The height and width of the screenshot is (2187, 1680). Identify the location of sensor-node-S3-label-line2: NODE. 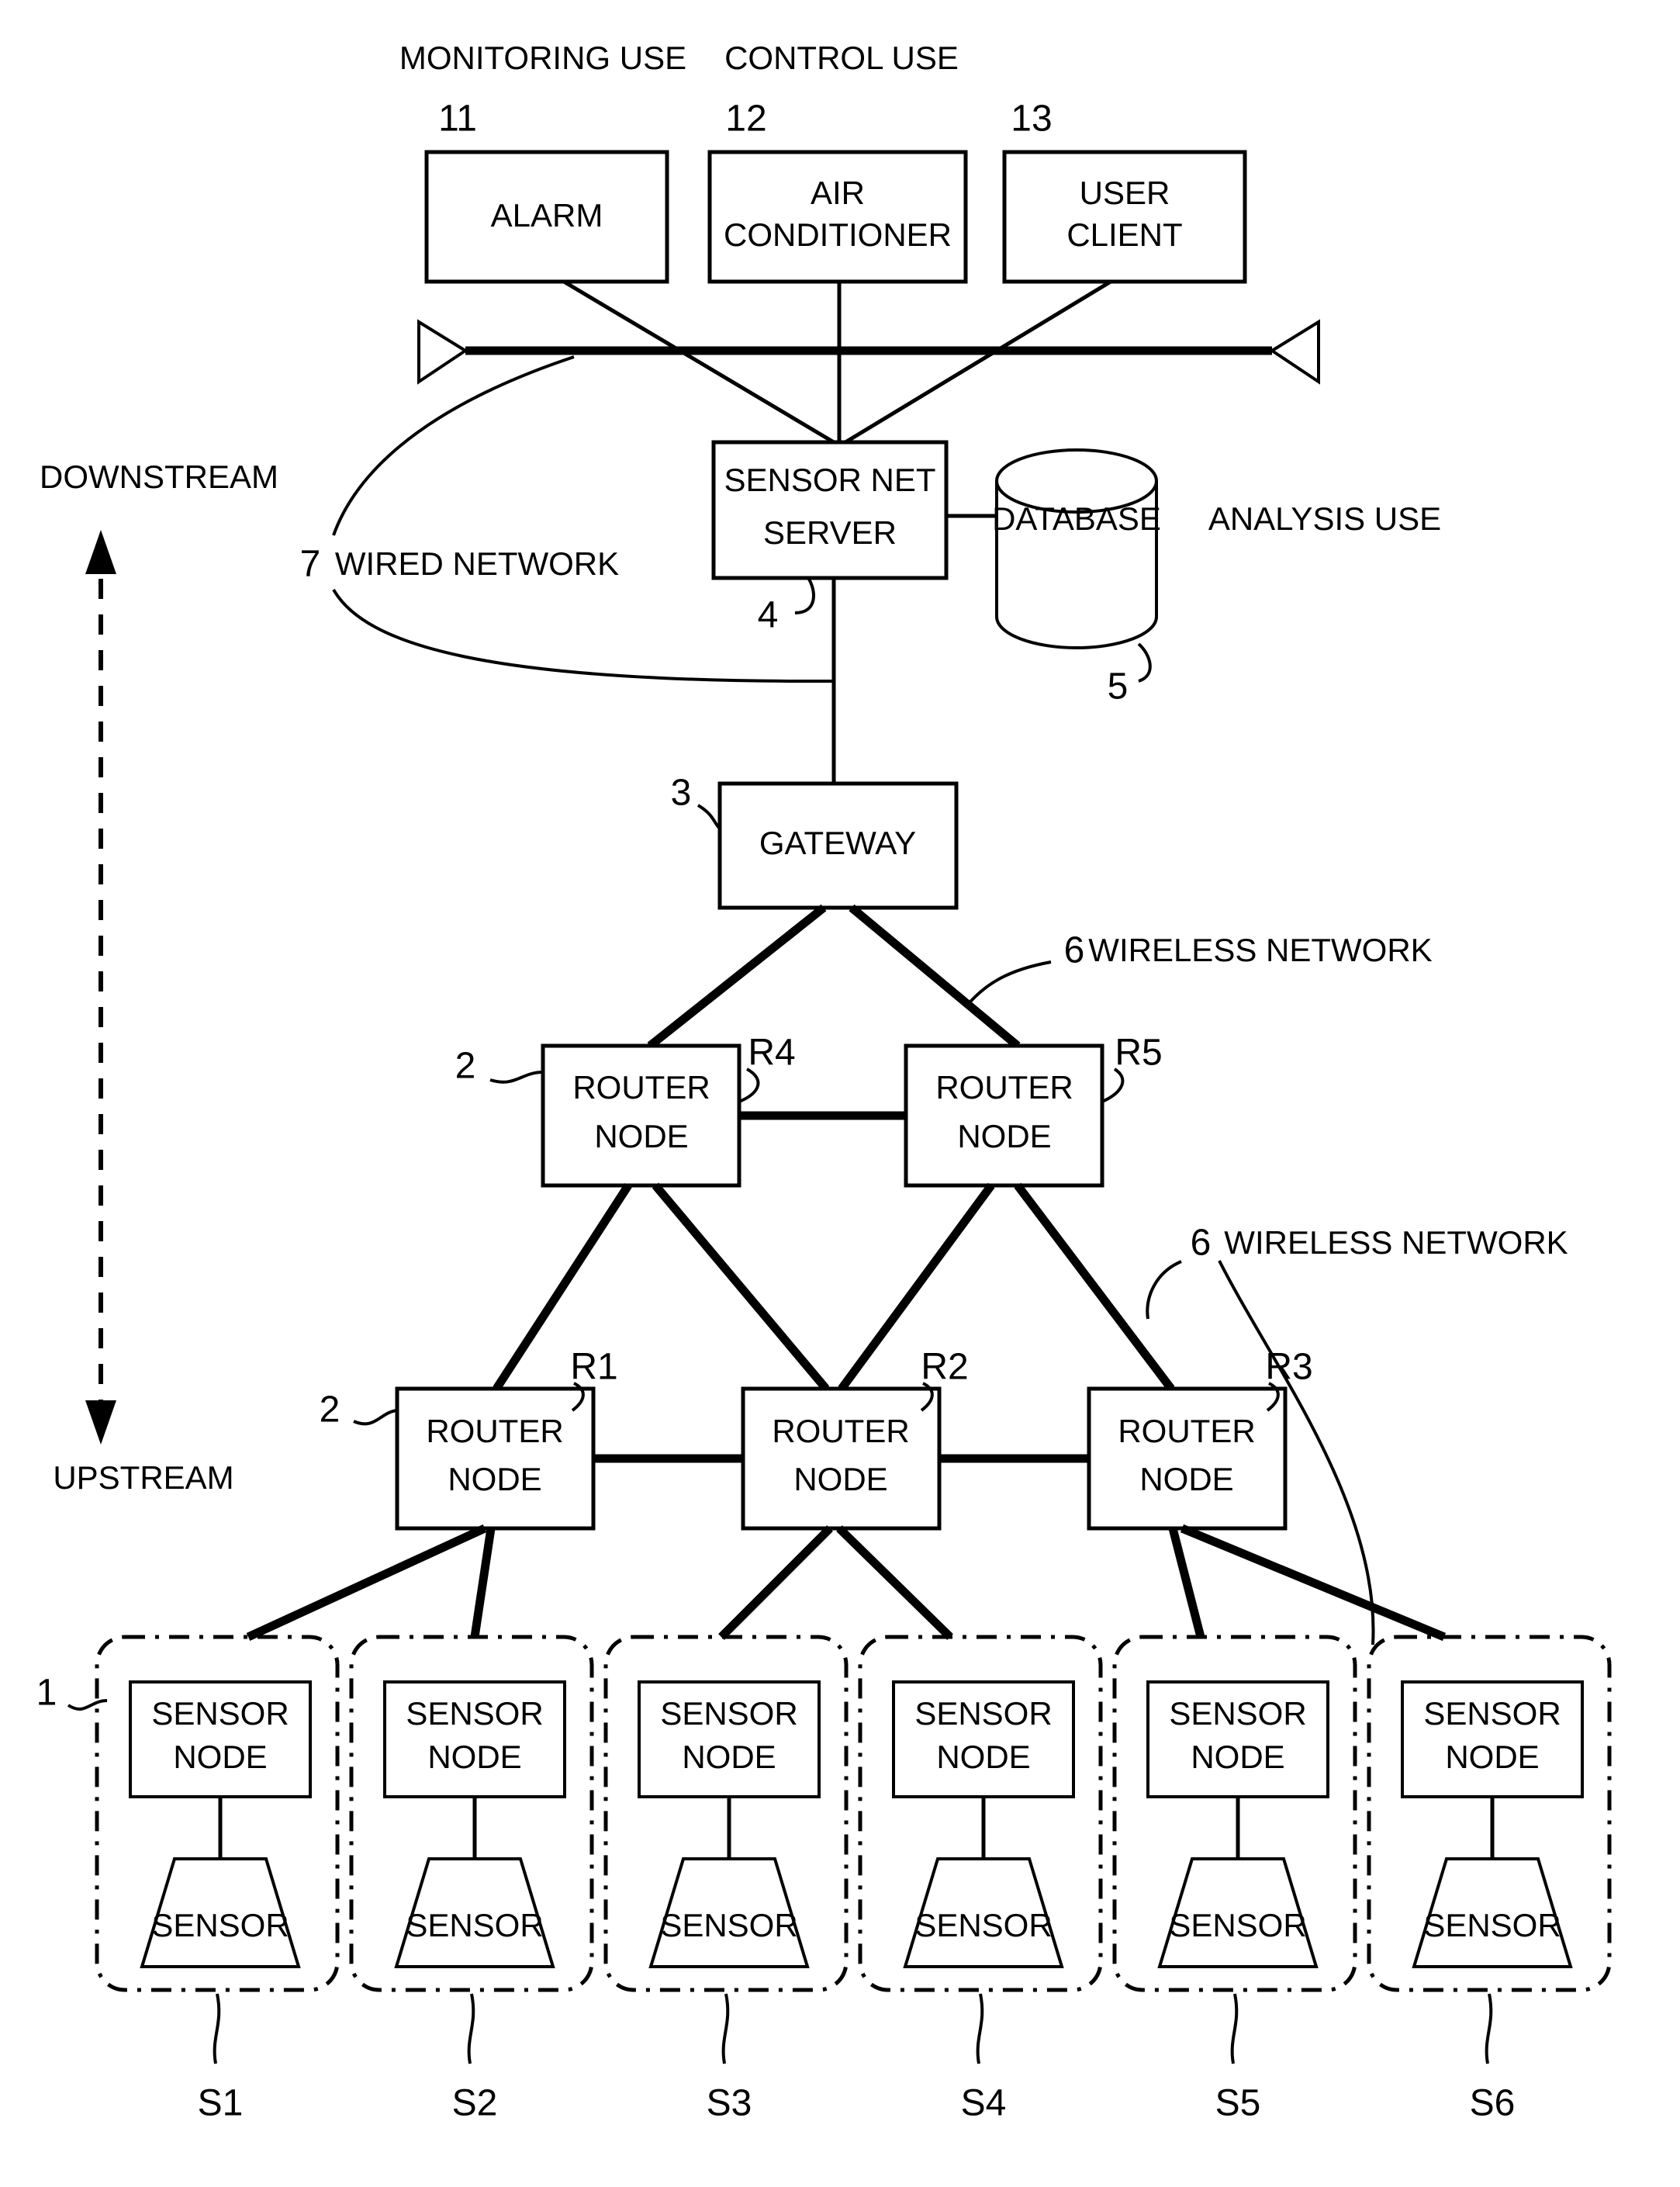
(729, 1757).